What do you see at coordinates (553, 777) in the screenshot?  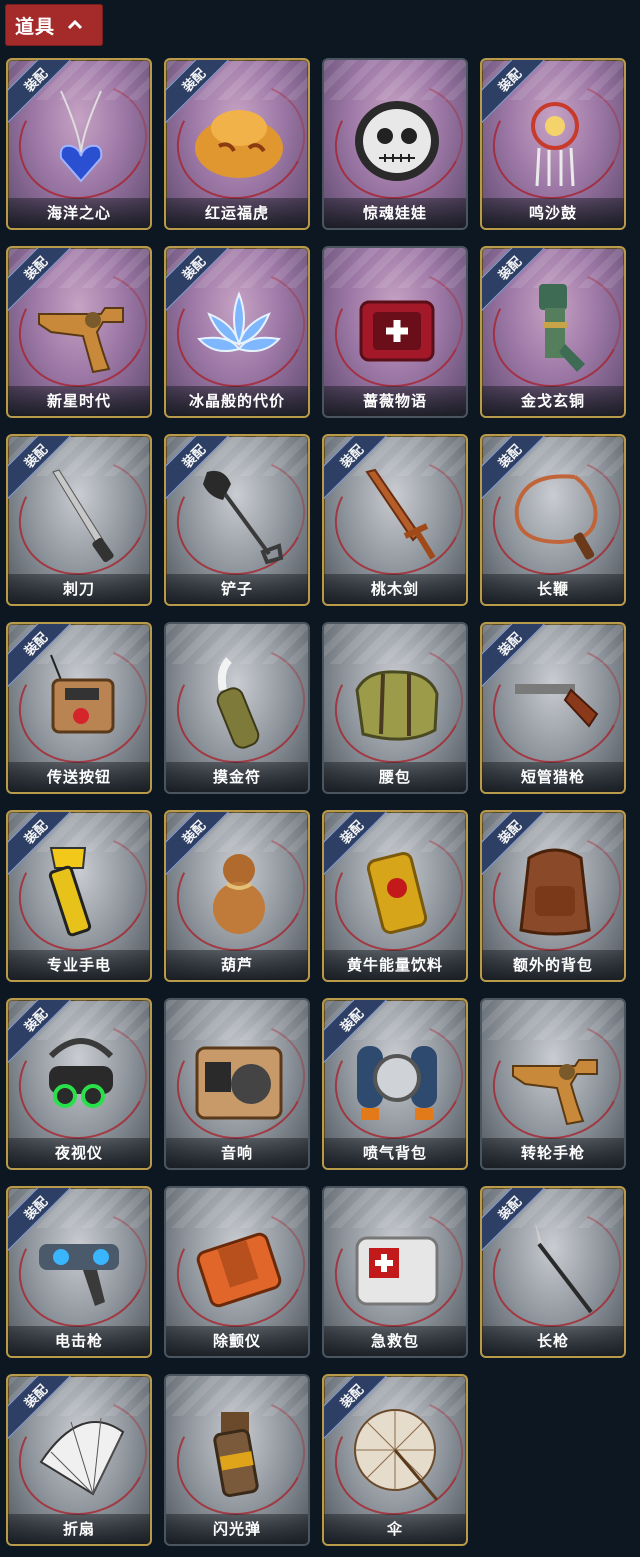 I see `item-name: 短管猎枪` at bounding box center [553, 777].